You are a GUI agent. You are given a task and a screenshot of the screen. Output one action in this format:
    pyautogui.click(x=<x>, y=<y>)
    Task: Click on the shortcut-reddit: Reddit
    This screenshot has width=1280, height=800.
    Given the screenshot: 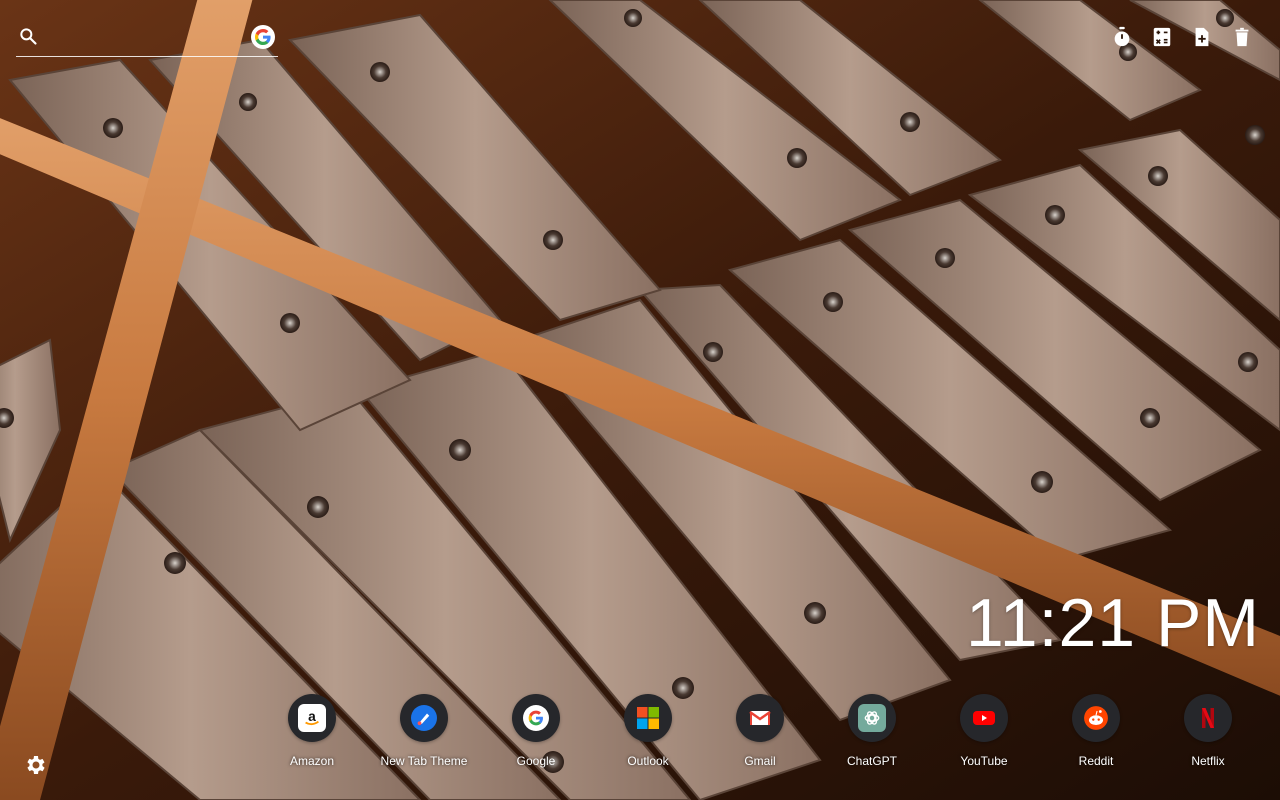 What is the action you would take?
    pyautogui.click(x=1096, y=734)
    